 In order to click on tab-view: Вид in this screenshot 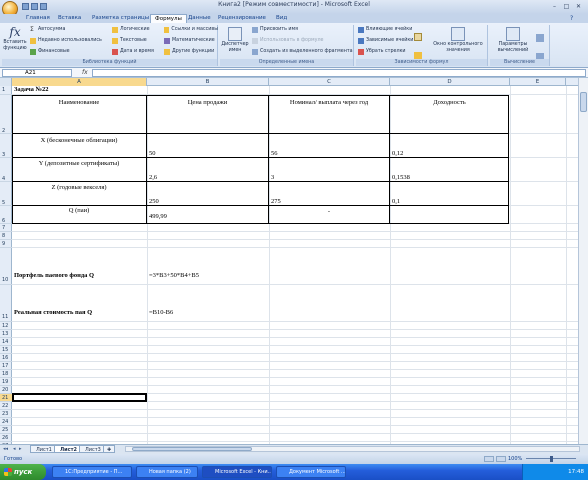, I will do `click(281, 18)`.